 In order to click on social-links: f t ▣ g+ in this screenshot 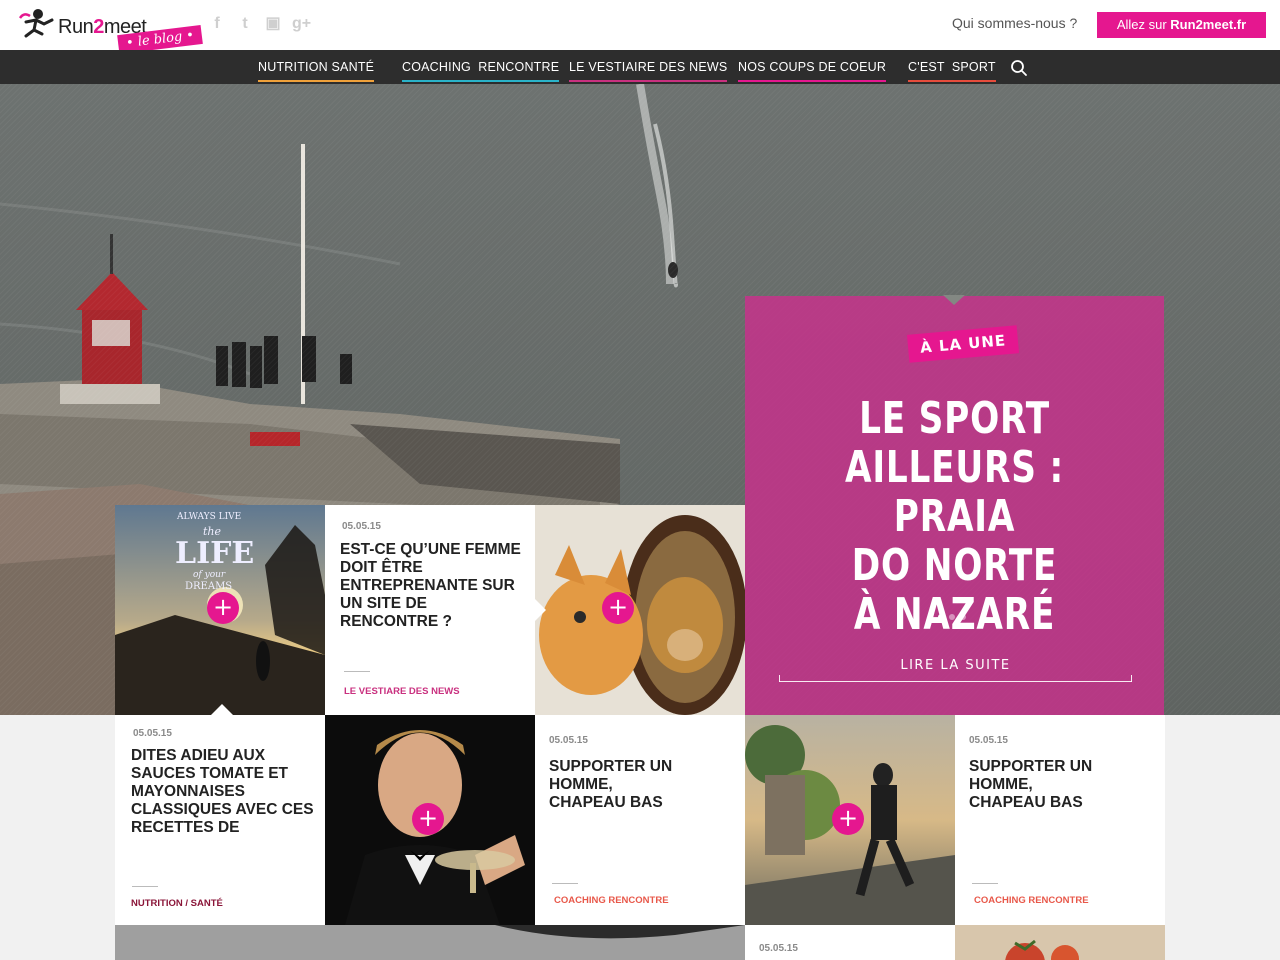, I will do `click(259, 24)`.